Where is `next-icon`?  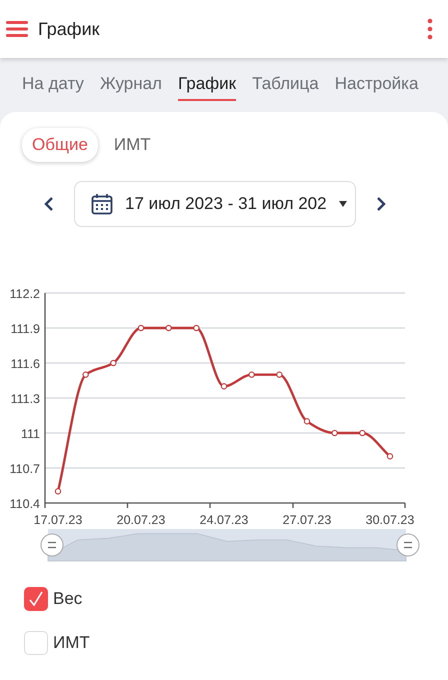
next-icon is located at coordinates (381, 204).